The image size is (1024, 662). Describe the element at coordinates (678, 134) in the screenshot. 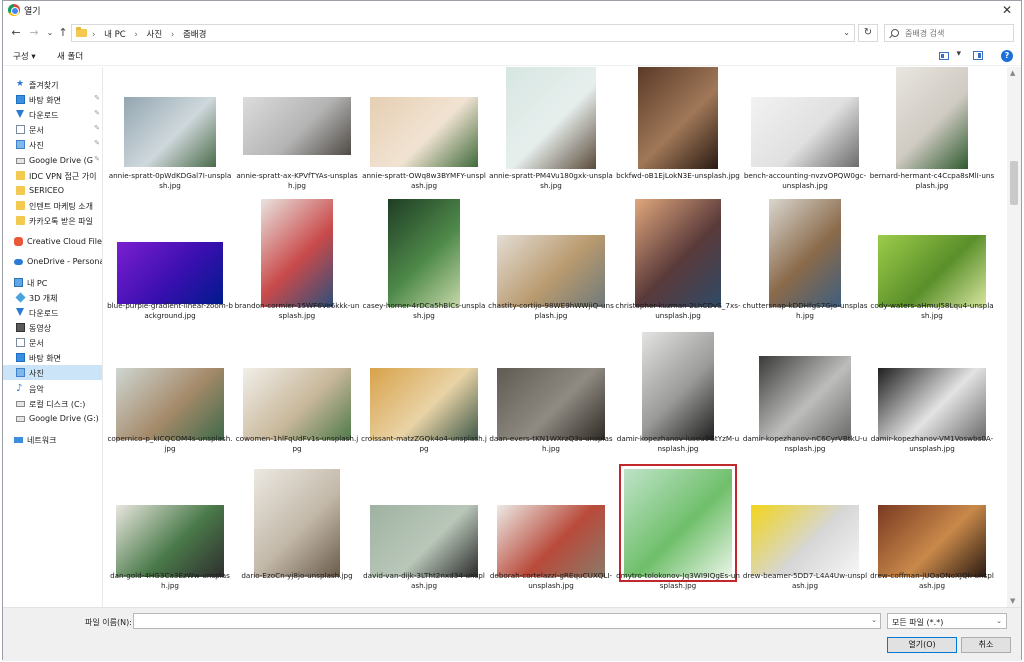

I see `file-item: bckfwd-oB1EjLokN3E-unsplash.jpg` at that location.